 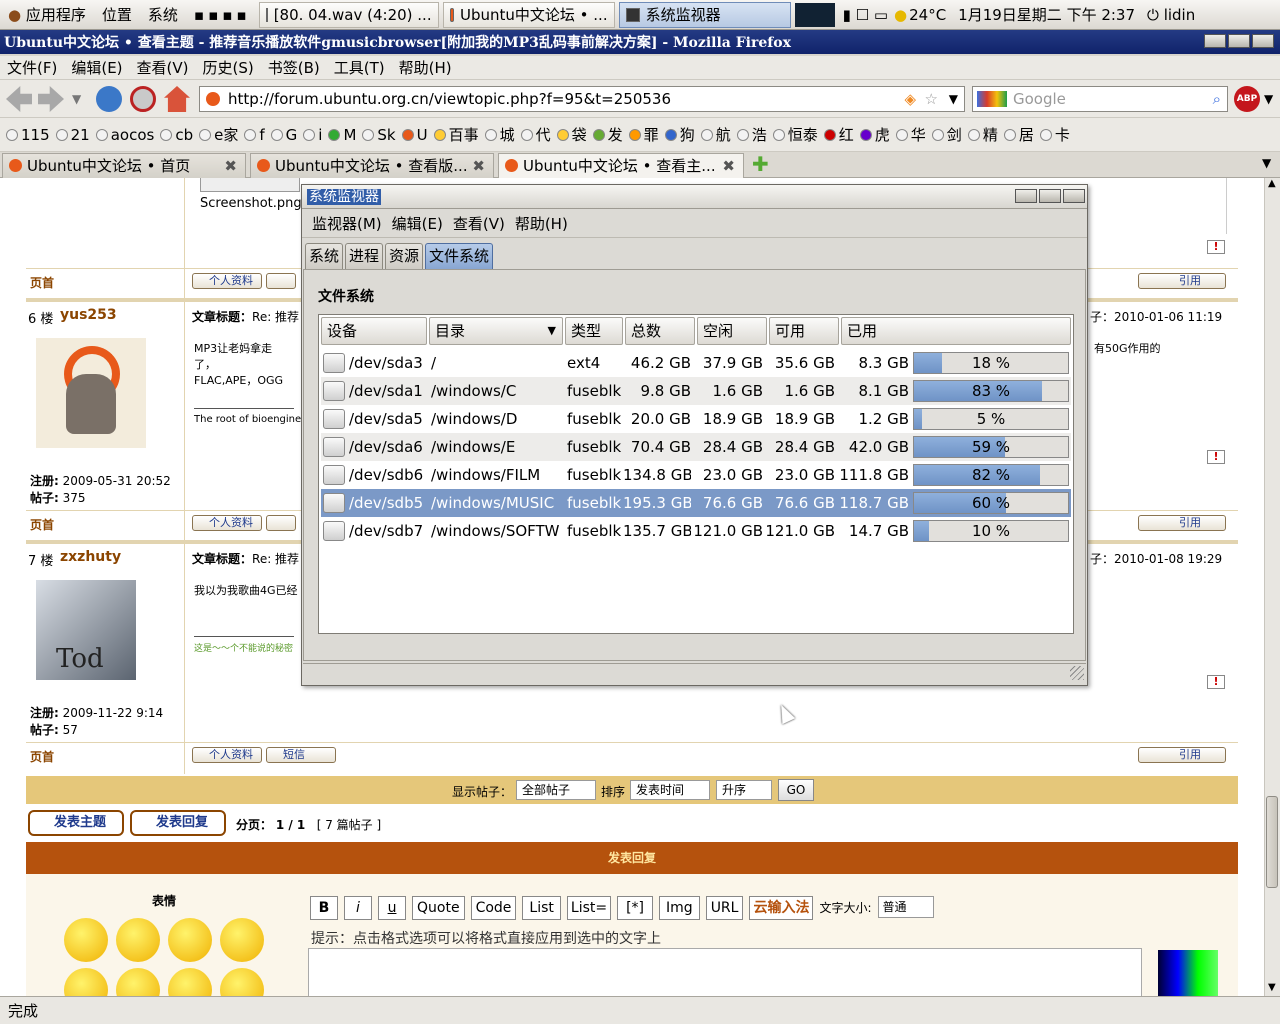 What do you see at coordinates (905, 907) in the screenshot?
I see `font-size-select: 普通` at bounding box center [905, 907].